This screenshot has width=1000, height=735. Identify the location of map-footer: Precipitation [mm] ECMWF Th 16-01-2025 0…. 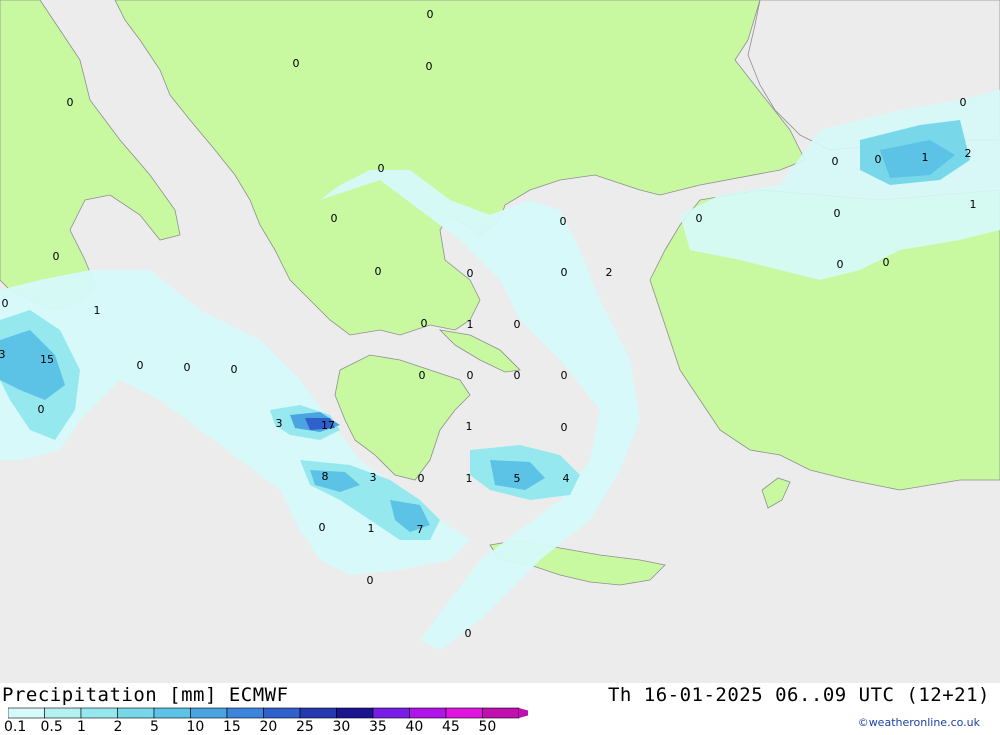
(500, 709).